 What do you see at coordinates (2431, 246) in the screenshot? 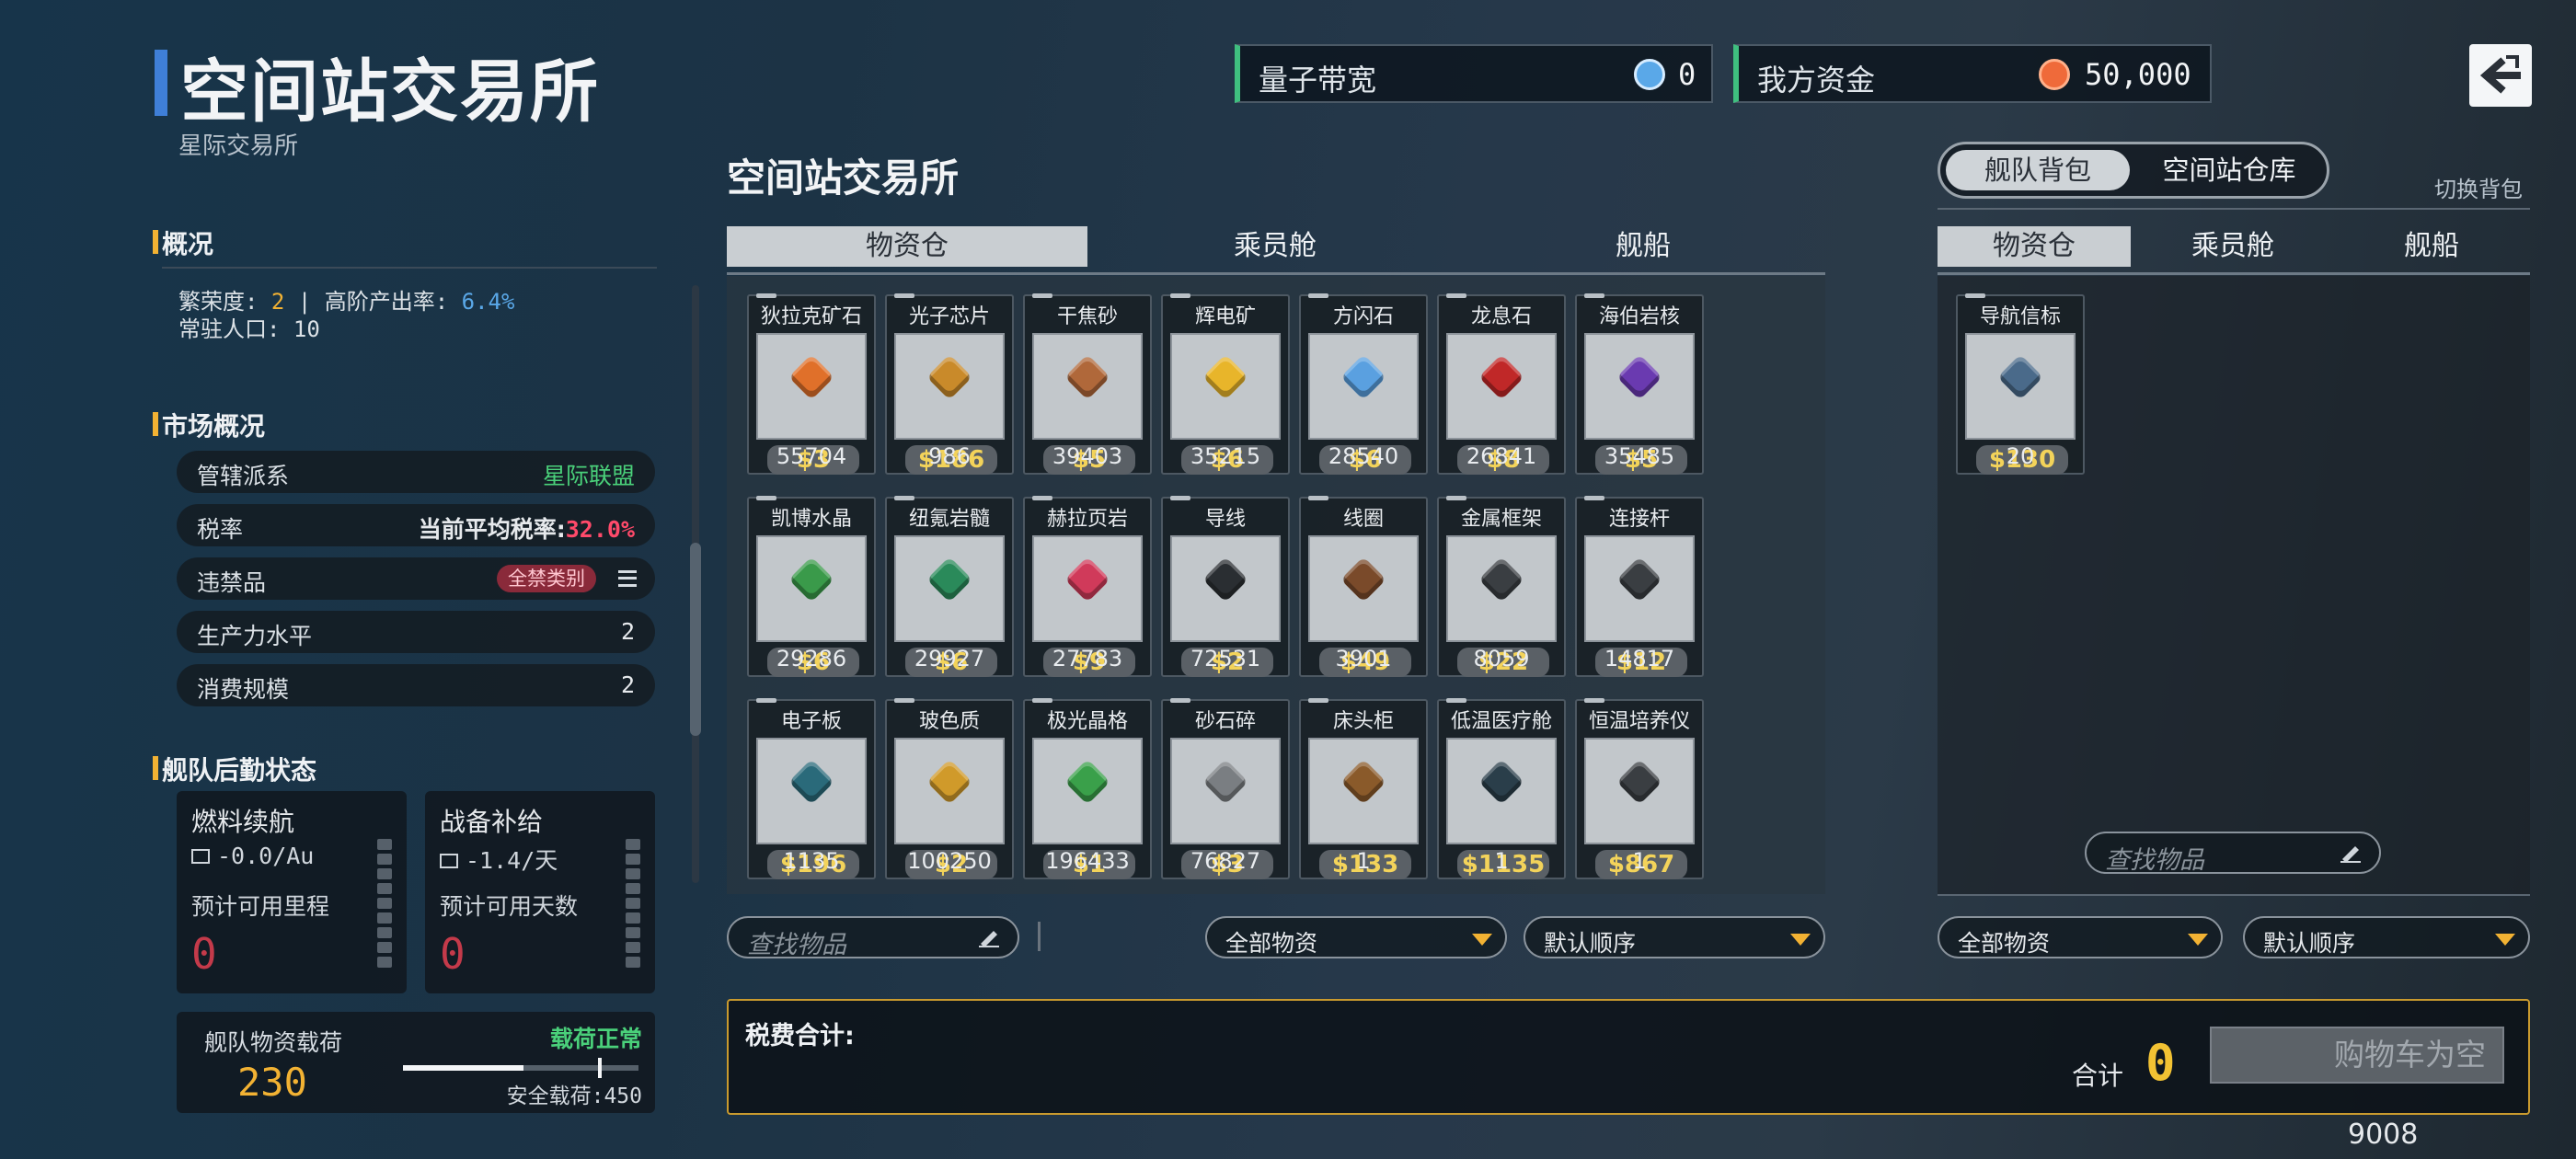
I see `inv-tab-ships: 舰船` at bounding box center [2431, 246].